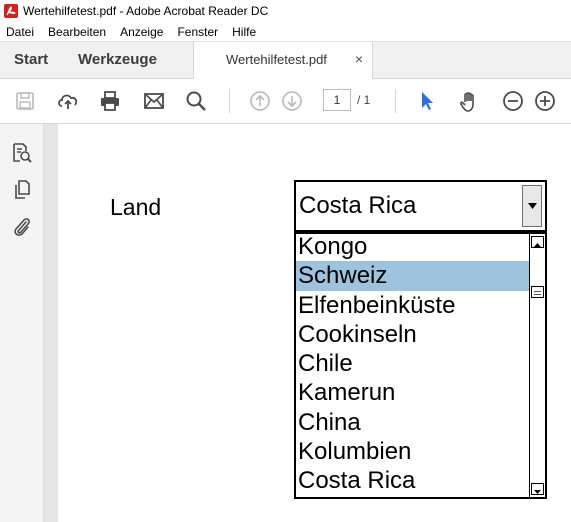 The height and width of the screenshot is (522, 571). What do you see at coordinates (20, 32) in the screenshot?
I see `menu-datei: Datei` at bounding box center [20, 32].